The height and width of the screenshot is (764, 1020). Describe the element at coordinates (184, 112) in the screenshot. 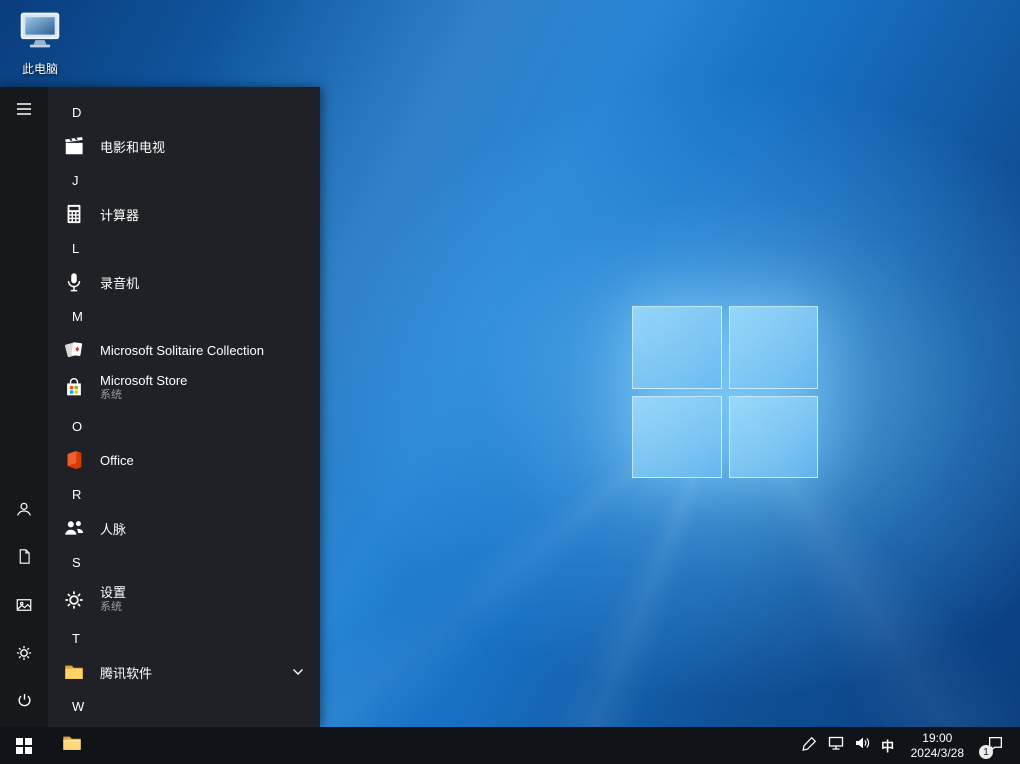

I see `section-letter-d: D` at that location.